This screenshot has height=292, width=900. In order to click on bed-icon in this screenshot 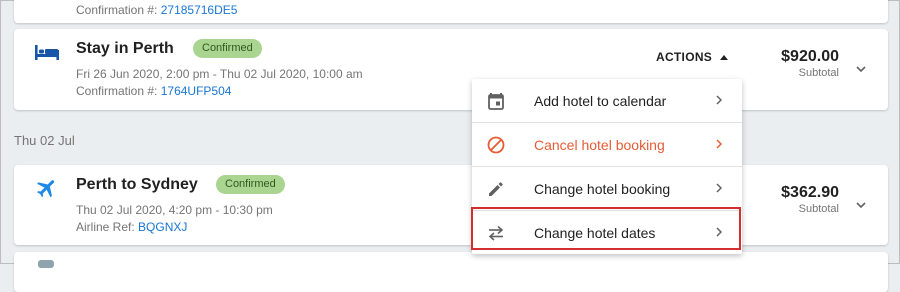, I will do `click(47, 52)`.